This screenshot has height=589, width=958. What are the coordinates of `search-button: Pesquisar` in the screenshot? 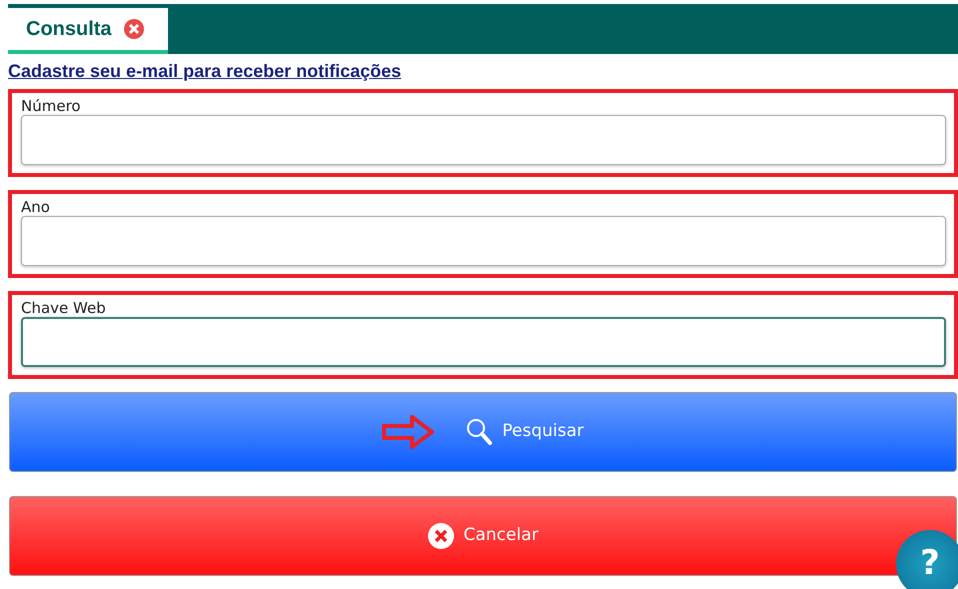 It's located at (483, 432).